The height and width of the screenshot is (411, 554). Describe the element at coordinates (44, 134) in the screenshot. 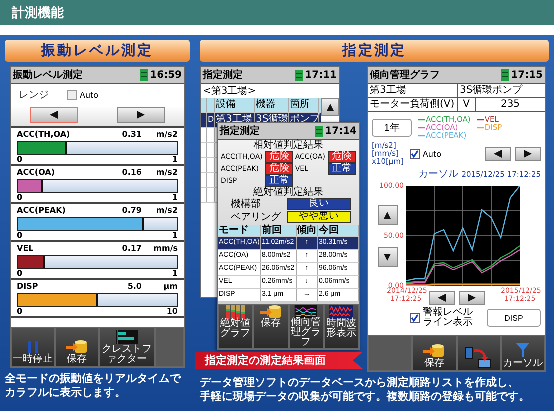

I see `meter-name: ACC(TH,OA)` at that location.